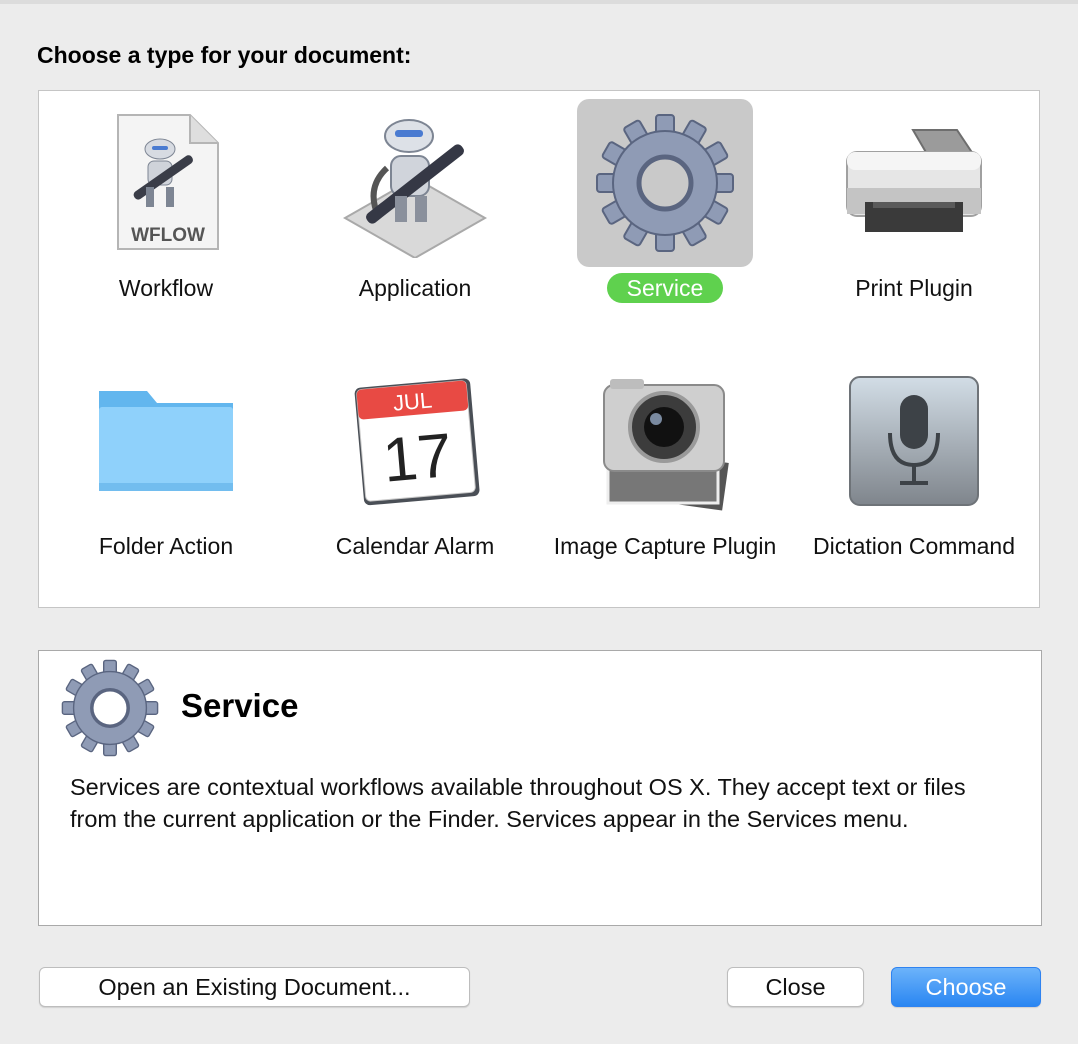 This screenshot has width=1078, height=1044. I want to click on type-tile-workflow: WFLOW Workflow, so click(166, 218).